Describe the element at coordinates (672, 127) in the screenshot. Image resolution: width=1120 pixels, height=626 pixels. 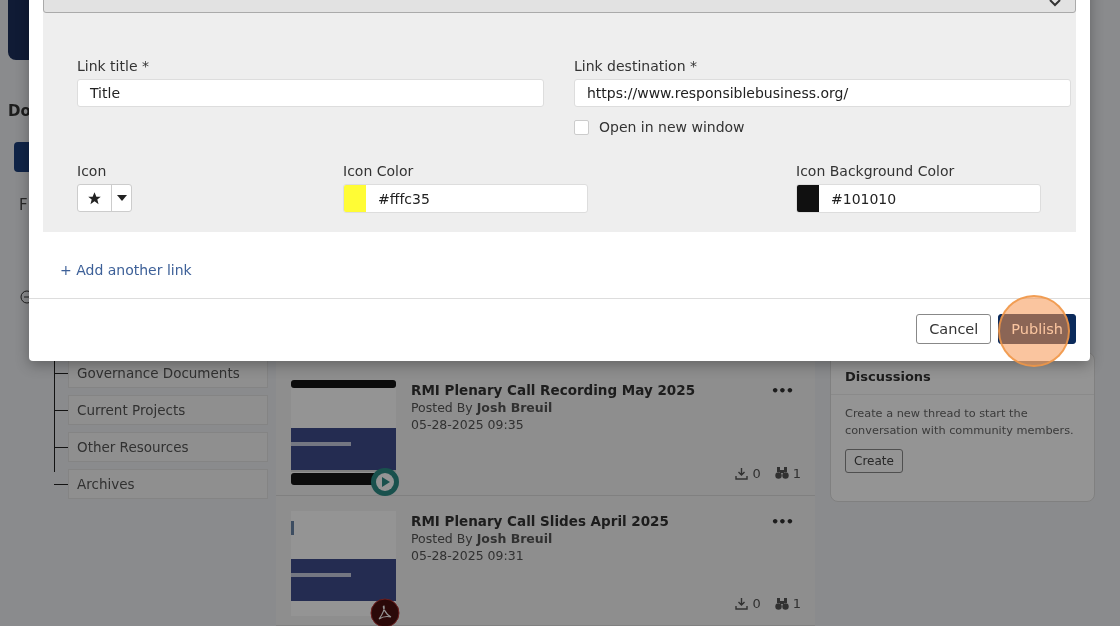
I see `checkbox-label: Open in new window` at that location.